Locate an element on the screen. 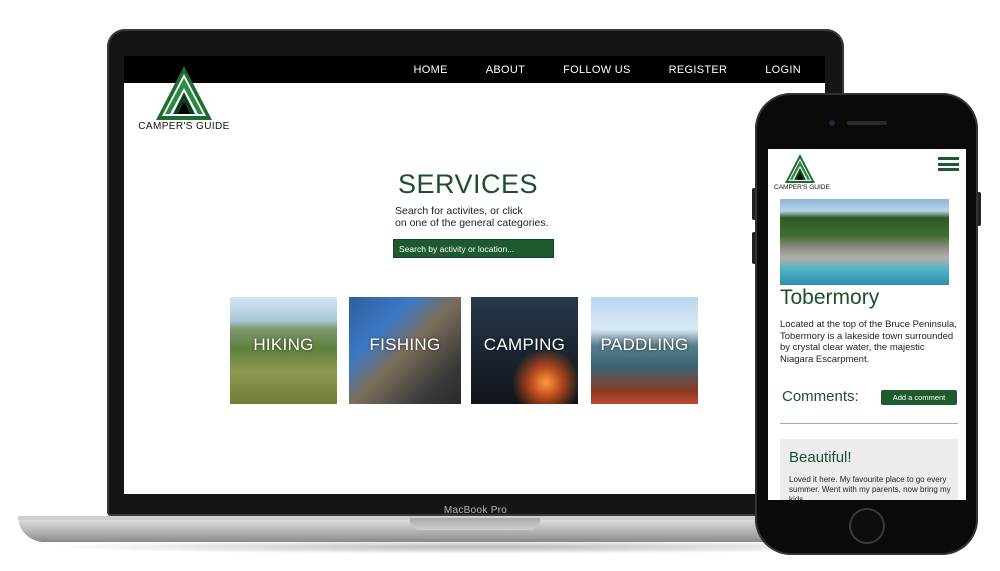 The image size is (1000, 571). category-label: CAMPING is located at coordinates (524, 344).